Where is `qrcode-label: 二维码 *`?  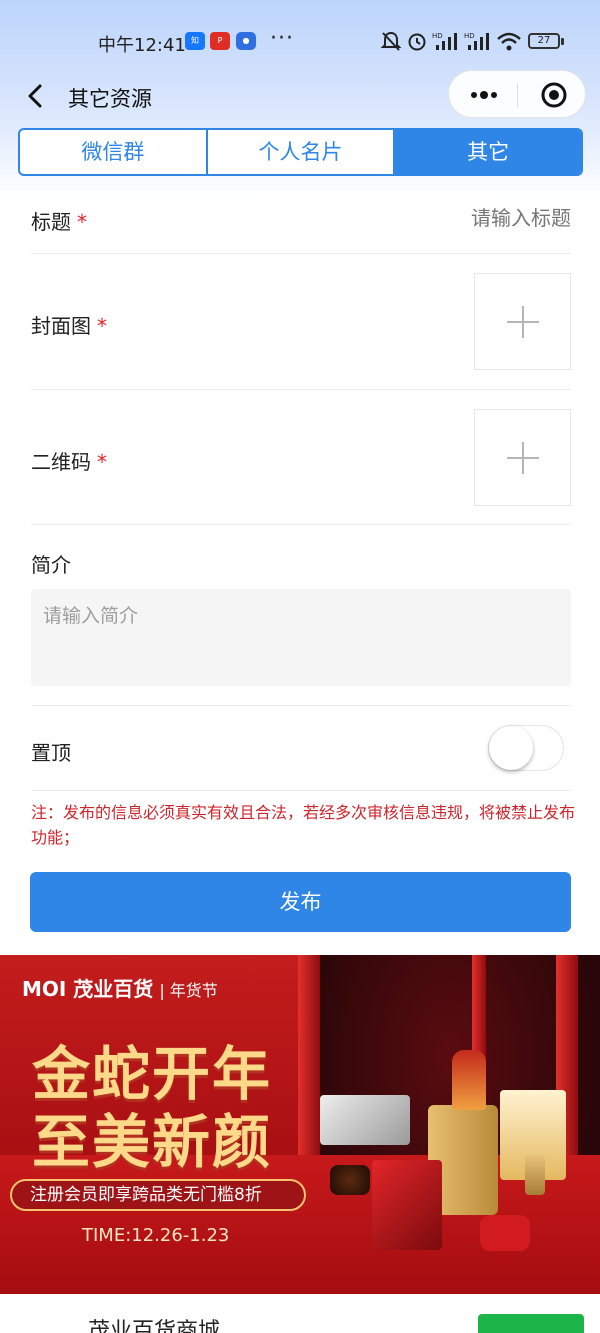 qrcode-label: 二维码 * is located at coordinates (69, 460).